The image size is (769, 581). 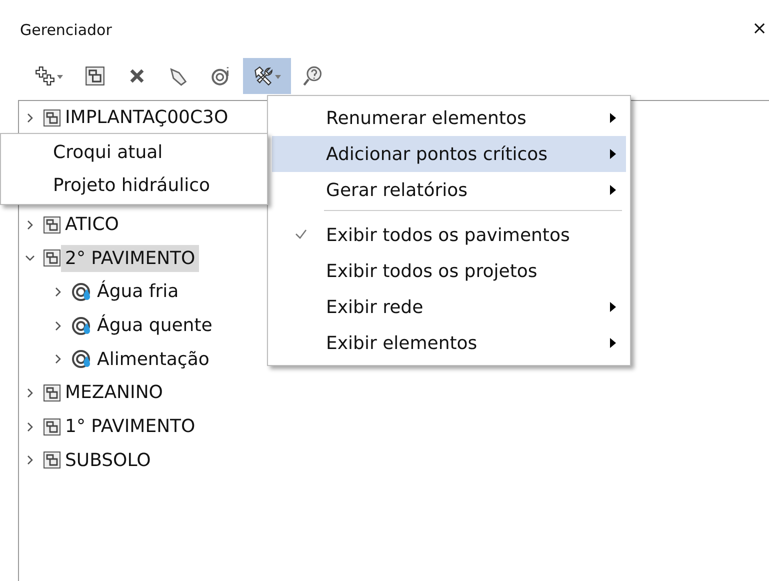 I want to click on chevron-down-icon, so click(x=30, y=258).